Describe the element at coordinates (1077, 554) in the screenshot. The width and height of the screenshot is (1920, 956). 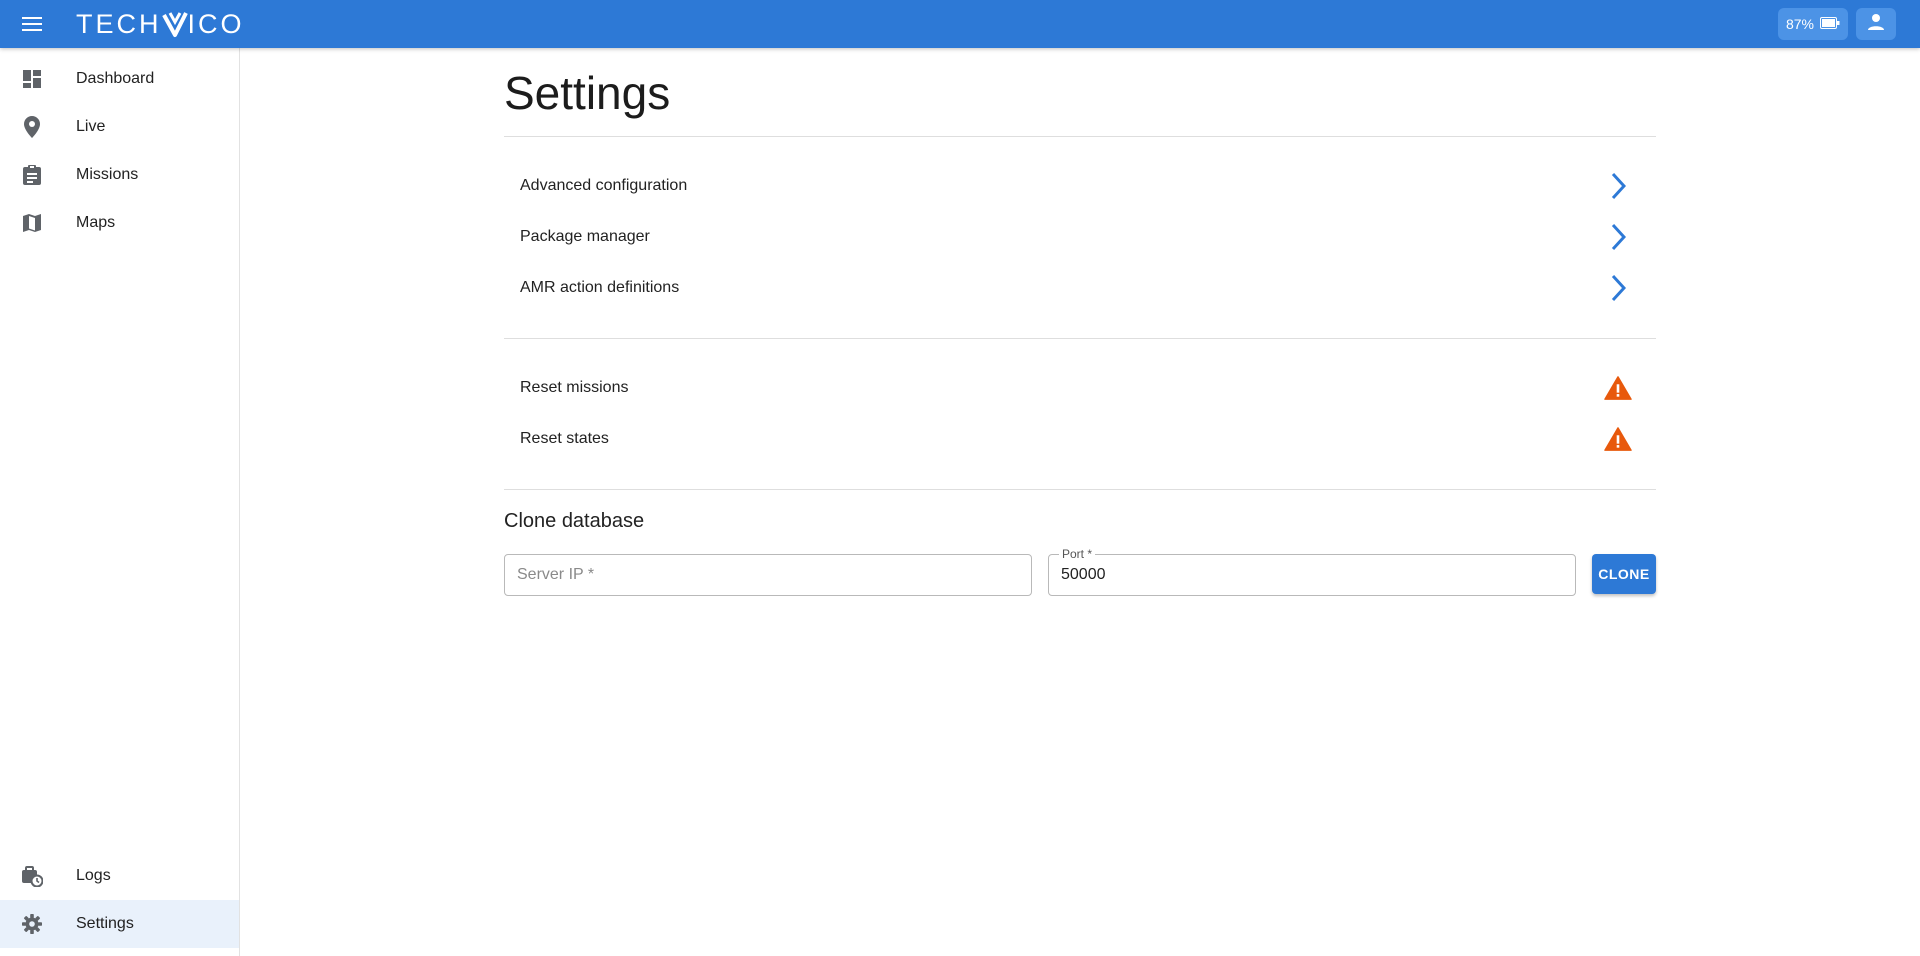
I see `port-label: Port *` at that location.